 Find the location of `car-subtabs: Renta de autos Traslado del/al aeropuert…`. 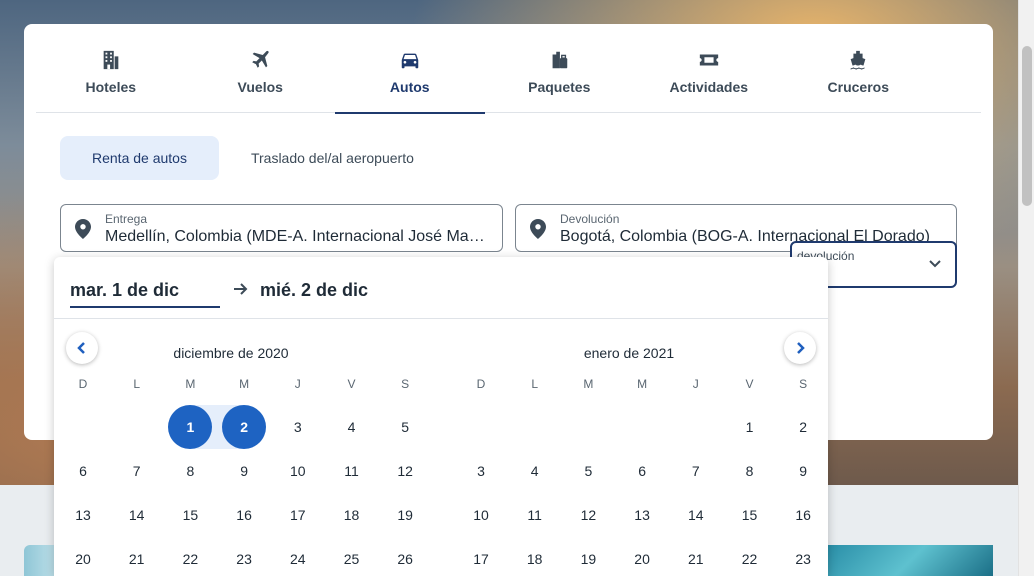

car-subtabs: Renta de autos Traslado del/al aeropuert… is located at coordinates (253, 158).